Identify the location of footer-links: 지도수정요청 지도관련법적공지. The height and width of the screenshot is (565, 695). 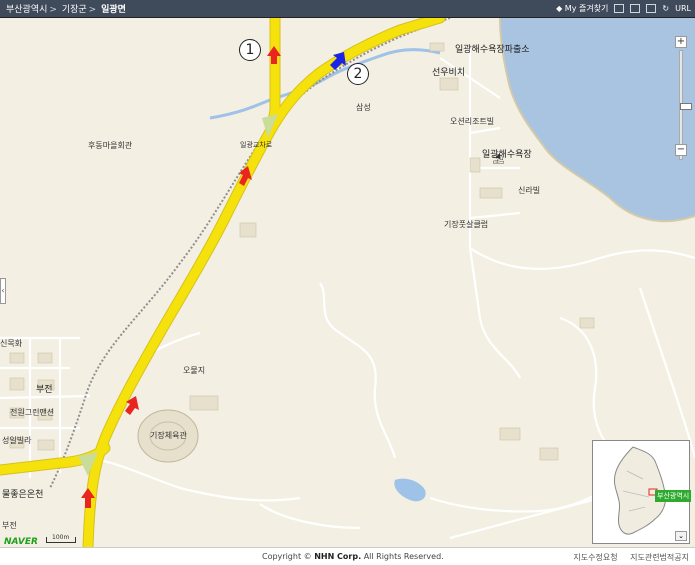
(626, 557).